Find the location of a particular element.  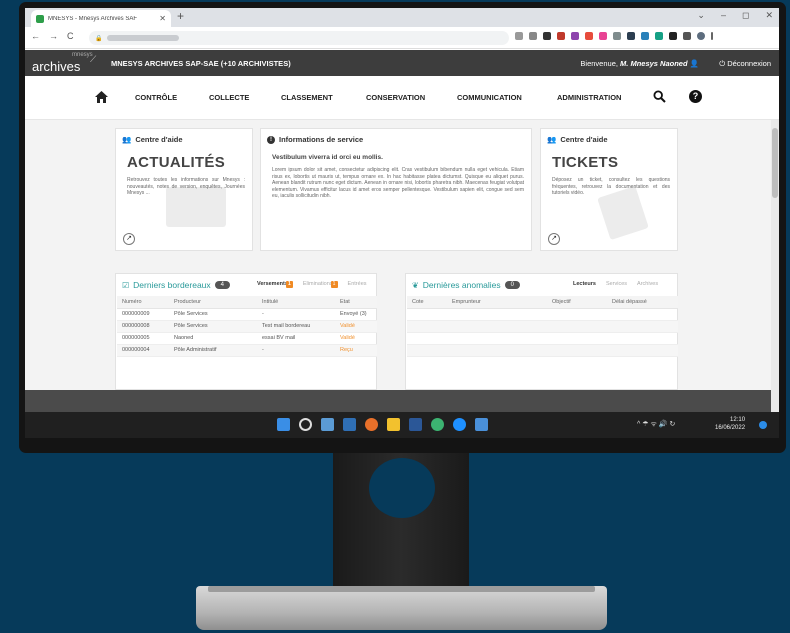

anomalies-header: ❦ Dernières anomalies 0 is located at coordinates (466, 285).